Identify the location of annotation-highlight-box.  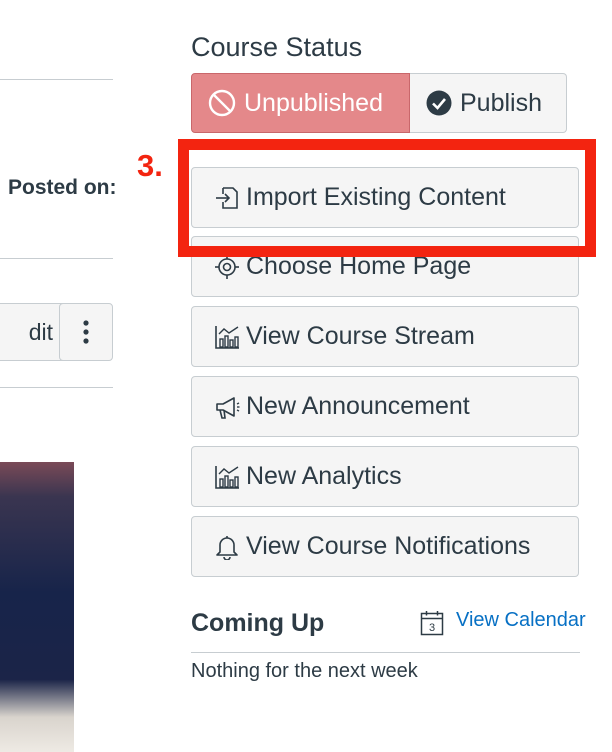
(387, 198).